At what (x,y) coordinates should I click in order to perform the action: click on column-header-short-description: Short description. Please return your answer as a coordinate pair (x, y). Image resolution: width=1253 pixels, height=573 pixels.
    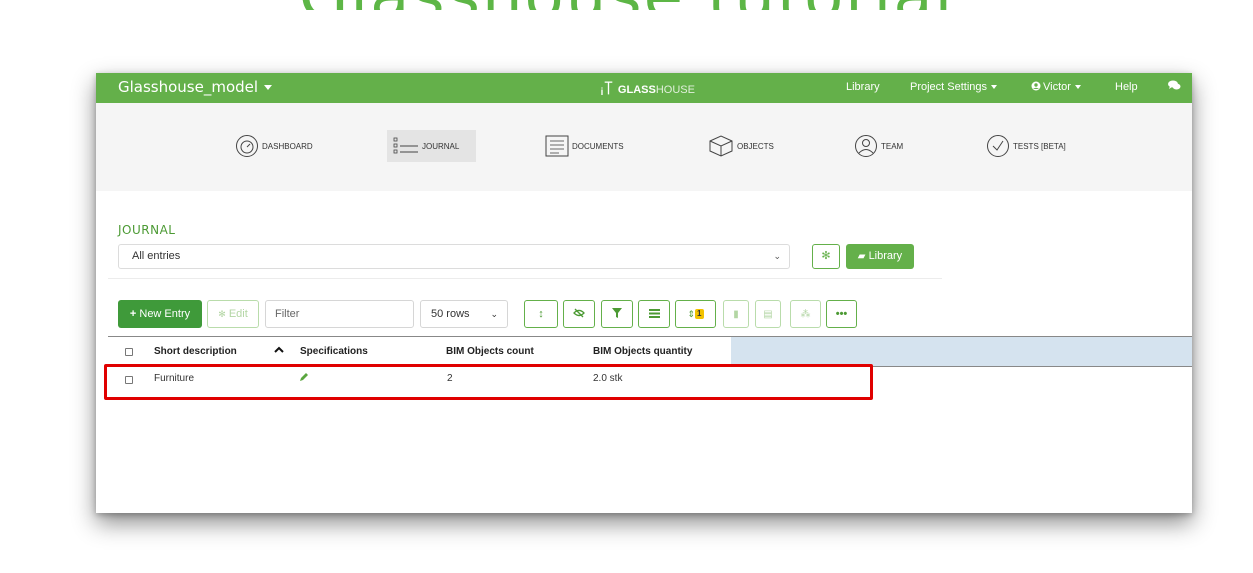
    Looking at the image, I should click on (195, 351).